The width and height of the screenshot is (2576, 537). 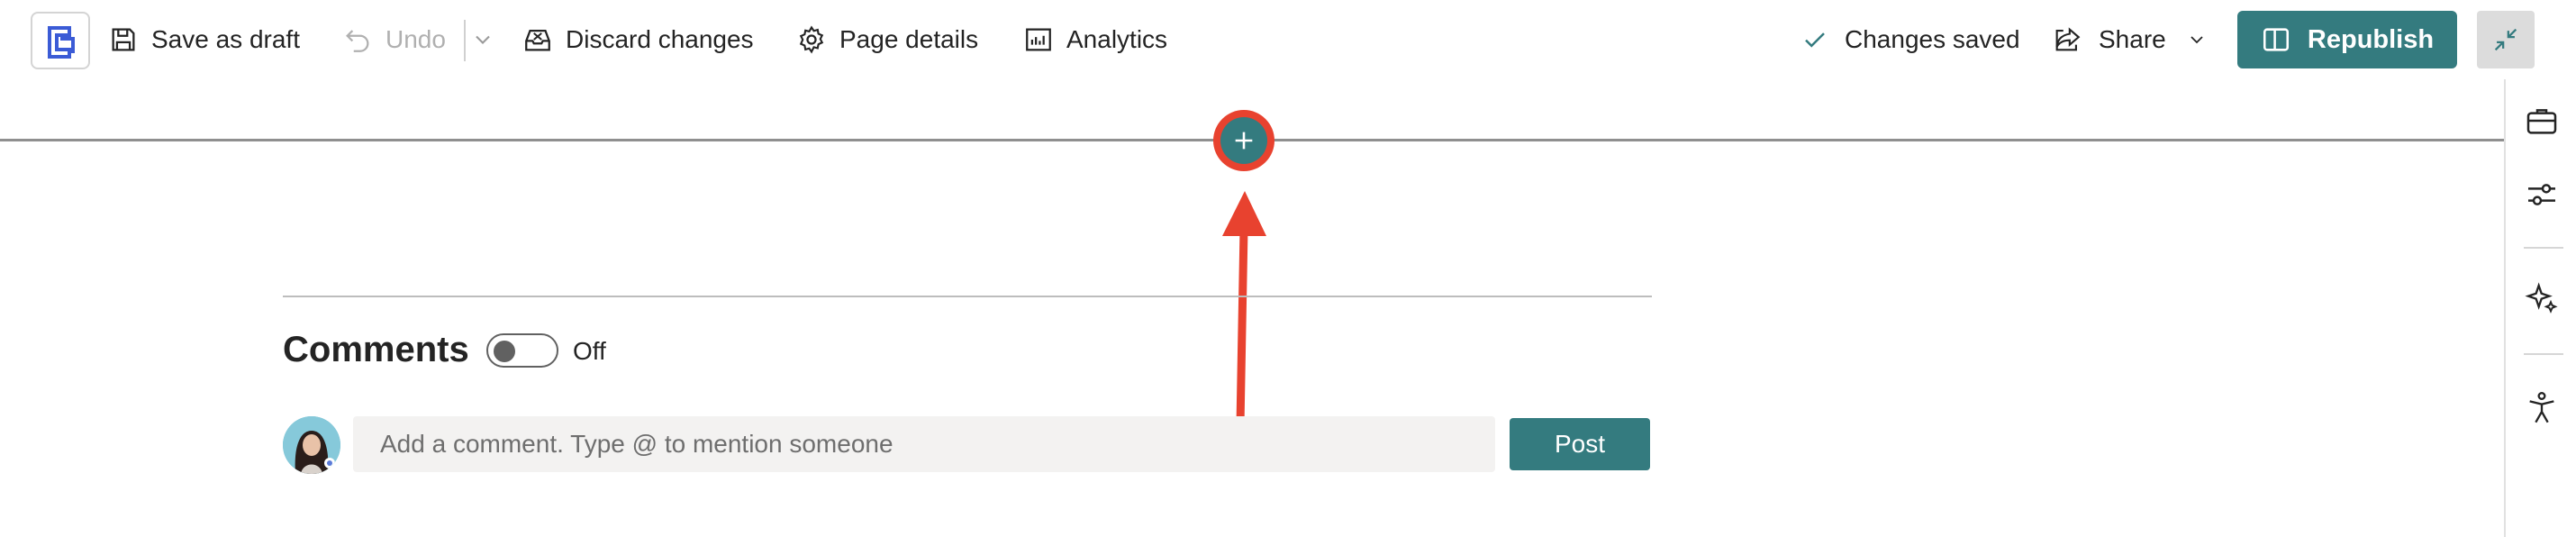 I want to click on sliders-icon, so click(x=2542, y=195).